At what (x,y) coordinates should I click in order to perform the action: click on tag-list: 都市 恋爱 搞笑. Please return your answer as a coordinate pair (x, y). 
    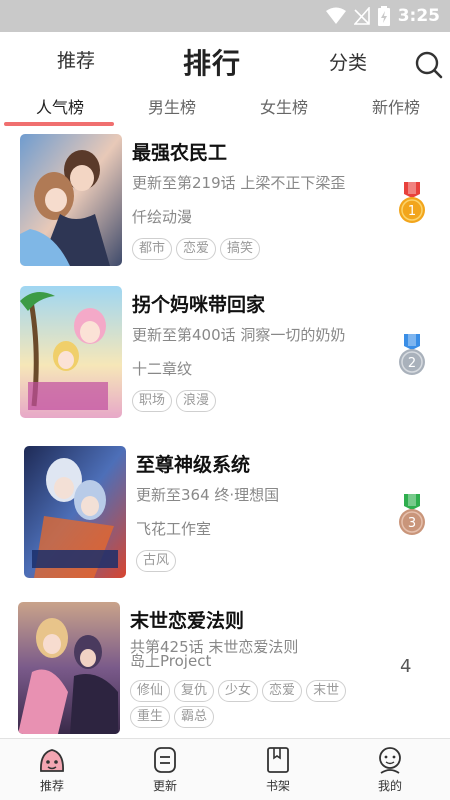
    Looking at the image, I should click on (252, 249).